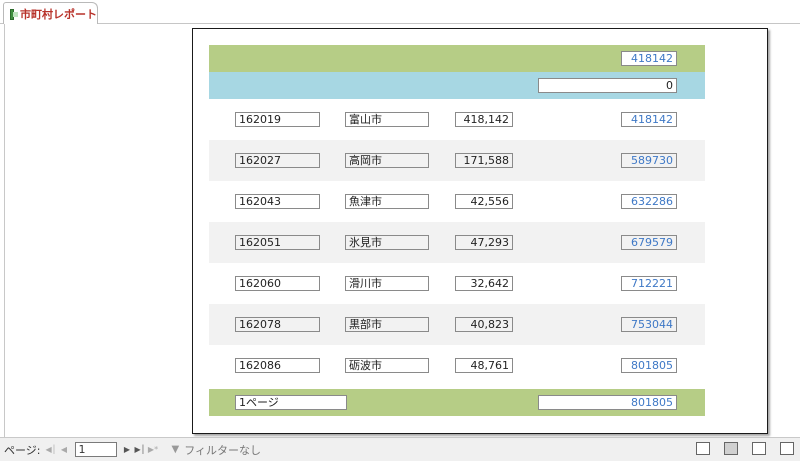  Describe the element at coordinates (14, 14) in the screenshot. I see `report-icon` at that location.